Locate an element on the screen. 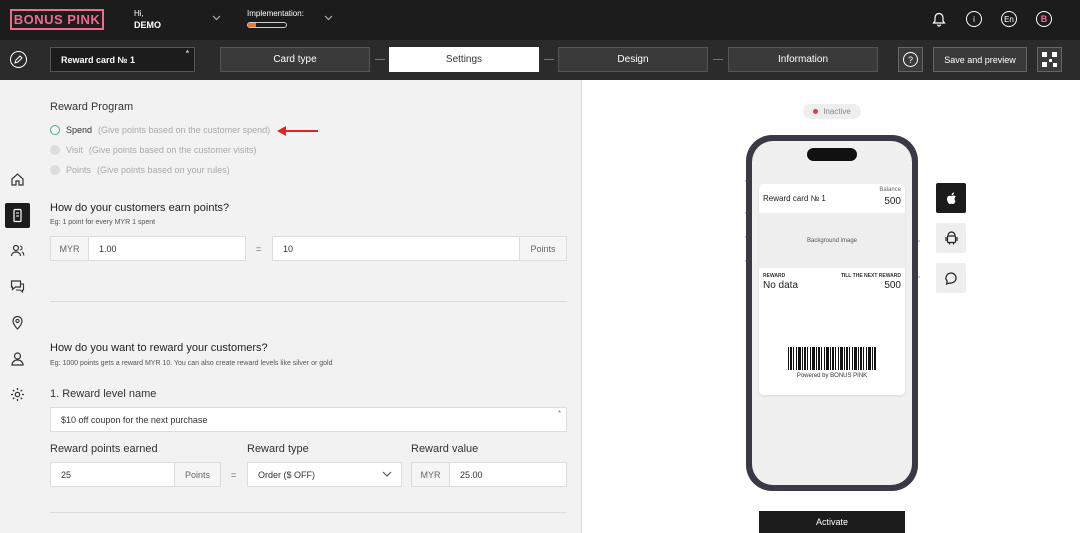 The width and height of the screenshot is (1080, 533). logo: BONUS PINK is located at coordinates (57, 19).